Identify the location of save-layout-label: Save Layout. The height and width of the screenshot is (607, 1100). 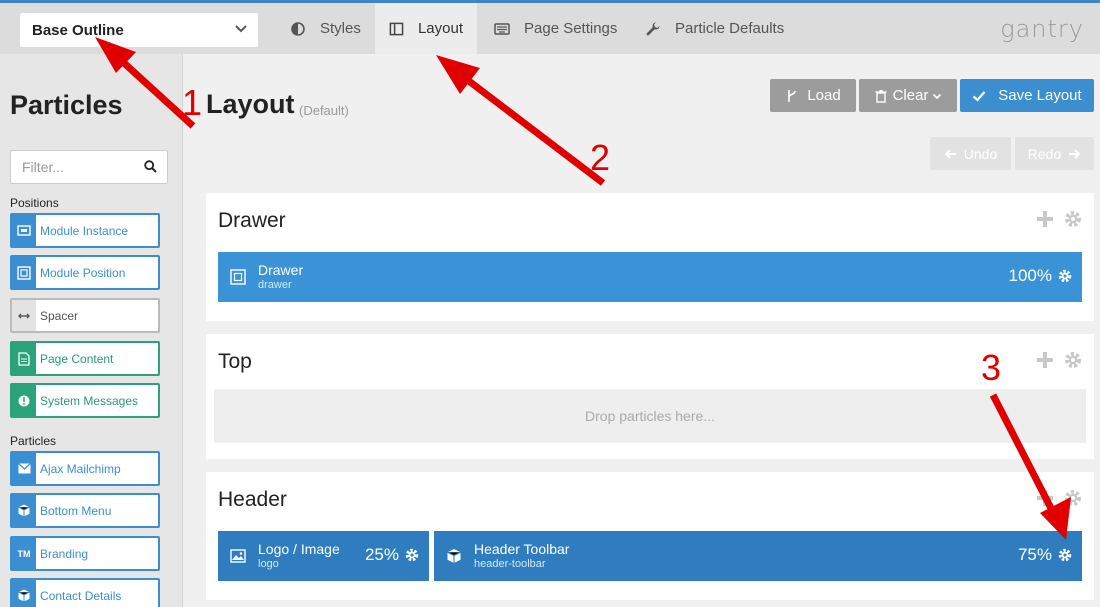
(1040, 95).